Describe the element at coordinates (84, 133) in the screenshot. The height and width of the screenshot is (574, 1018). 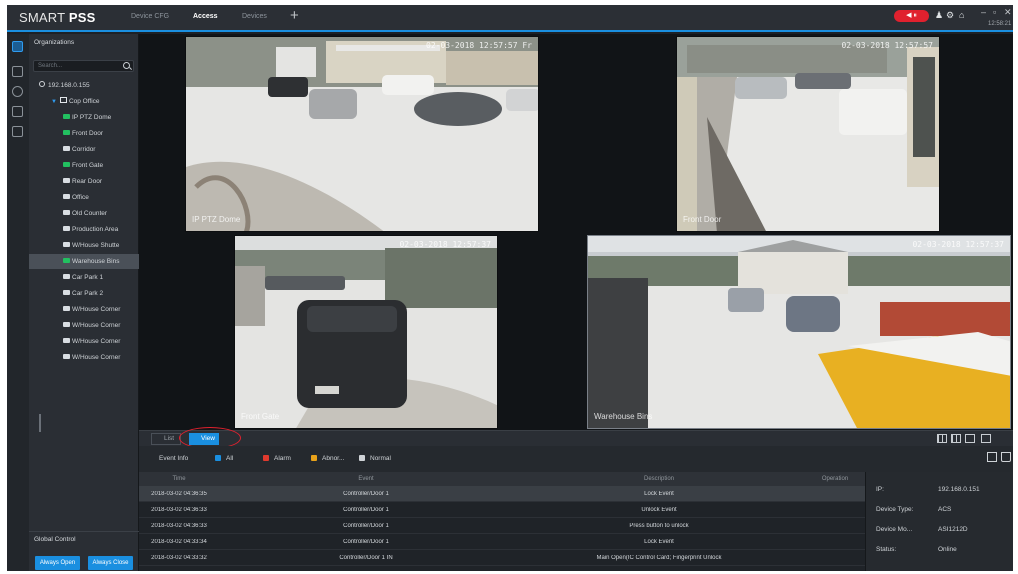
I see `tree-item: Front Door` at that location.